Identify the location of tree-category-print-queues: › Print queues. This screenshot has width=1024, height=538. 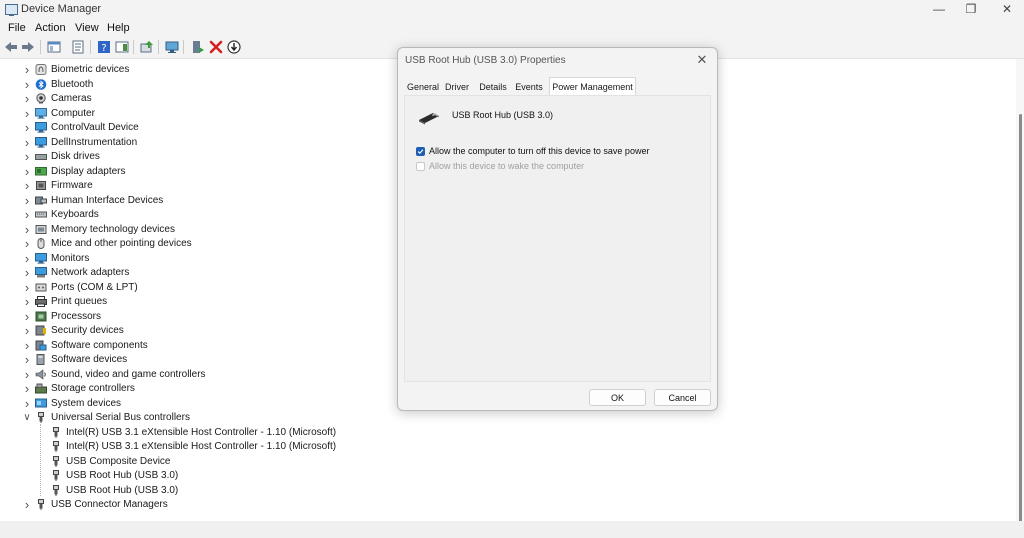
(200, 302).